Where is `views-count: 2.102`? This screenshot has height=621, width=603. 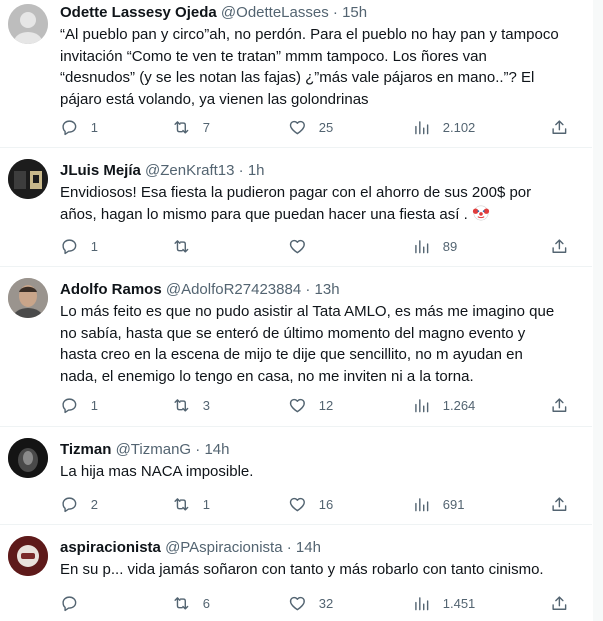 views-count: 2.102 is located at coordinates (459, 127).